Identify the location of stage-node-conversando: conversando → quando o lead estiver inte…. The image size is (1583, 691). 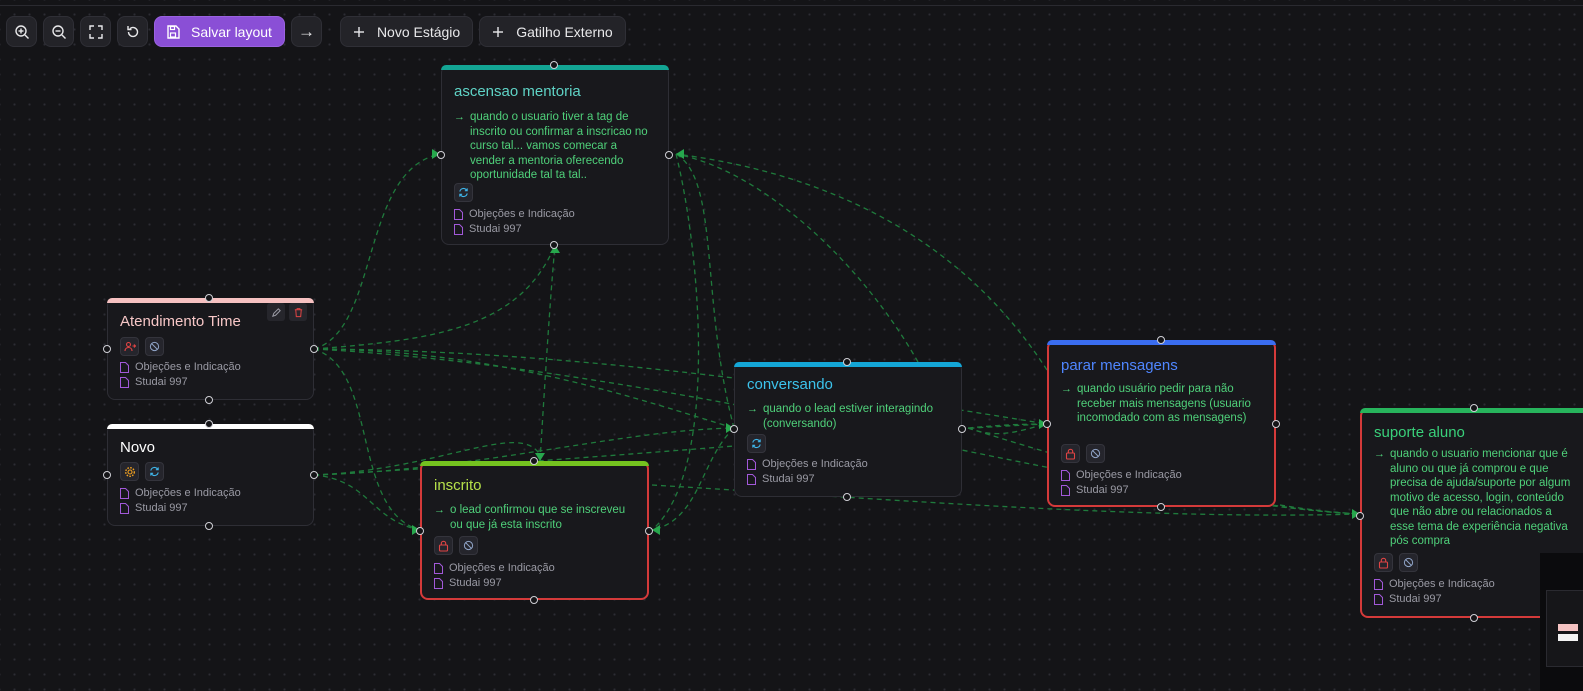
(848, 429).